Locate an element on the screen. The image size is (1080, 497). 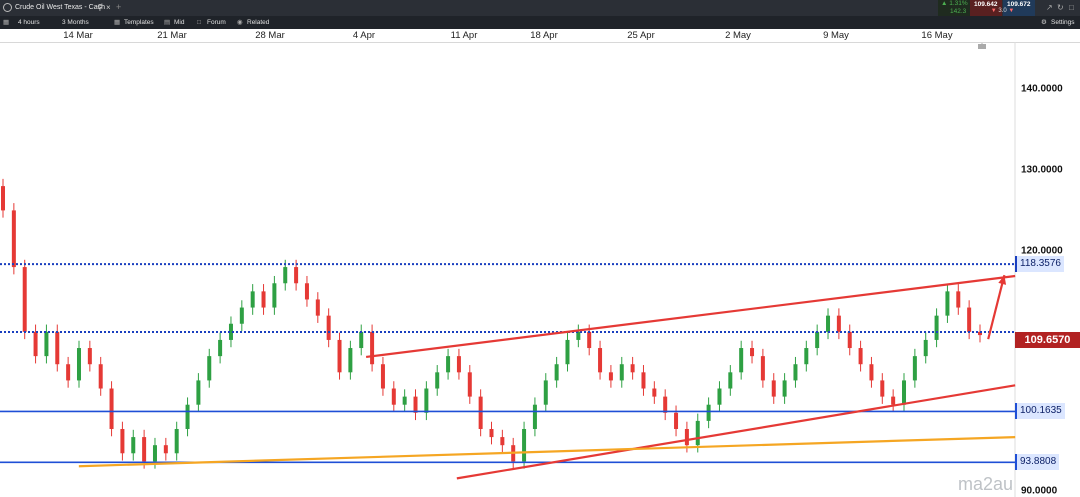
arrow-icon: ↗ is located at coordinates (1049, 7).